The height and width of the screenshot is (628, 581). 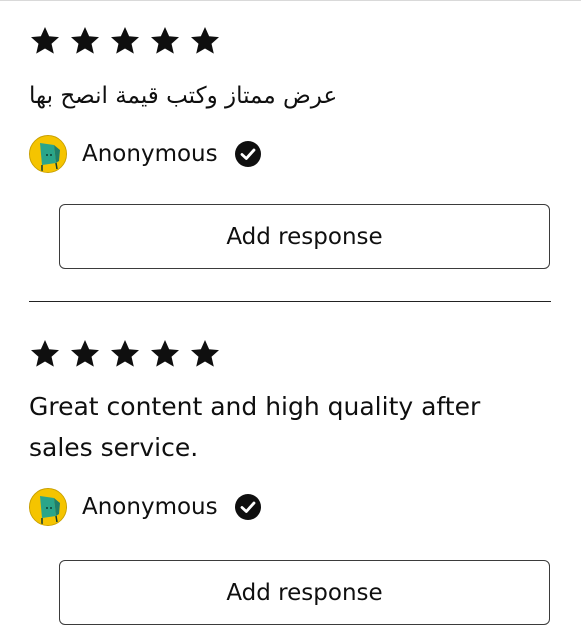 I want to click on review-divider, so click(x=290, y=301).